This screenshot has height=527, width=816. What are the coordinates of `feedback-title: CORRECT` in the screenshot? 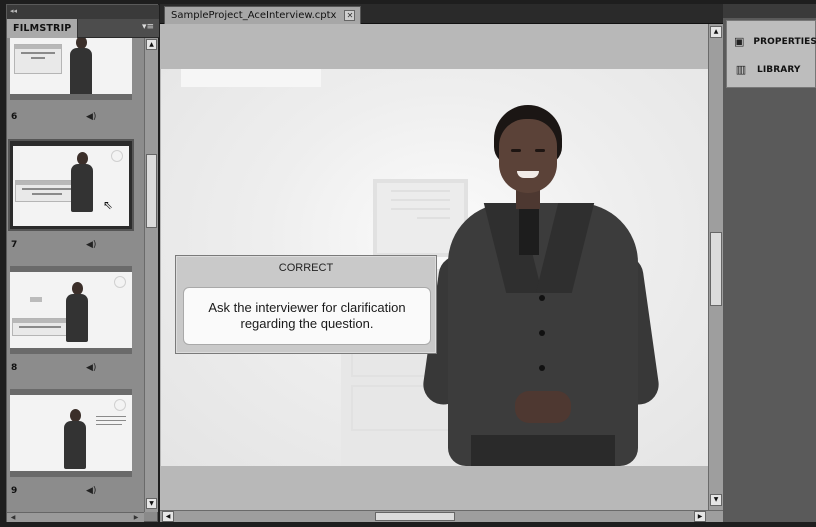 It's located at (306, 268).